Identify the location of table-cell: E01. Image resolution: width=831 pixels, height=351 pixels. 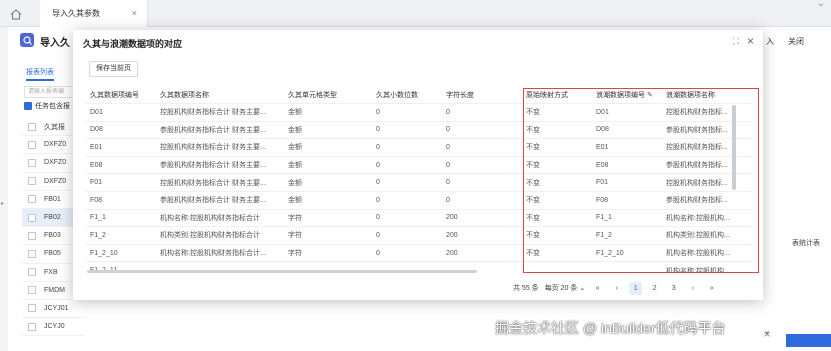
(626, 147).